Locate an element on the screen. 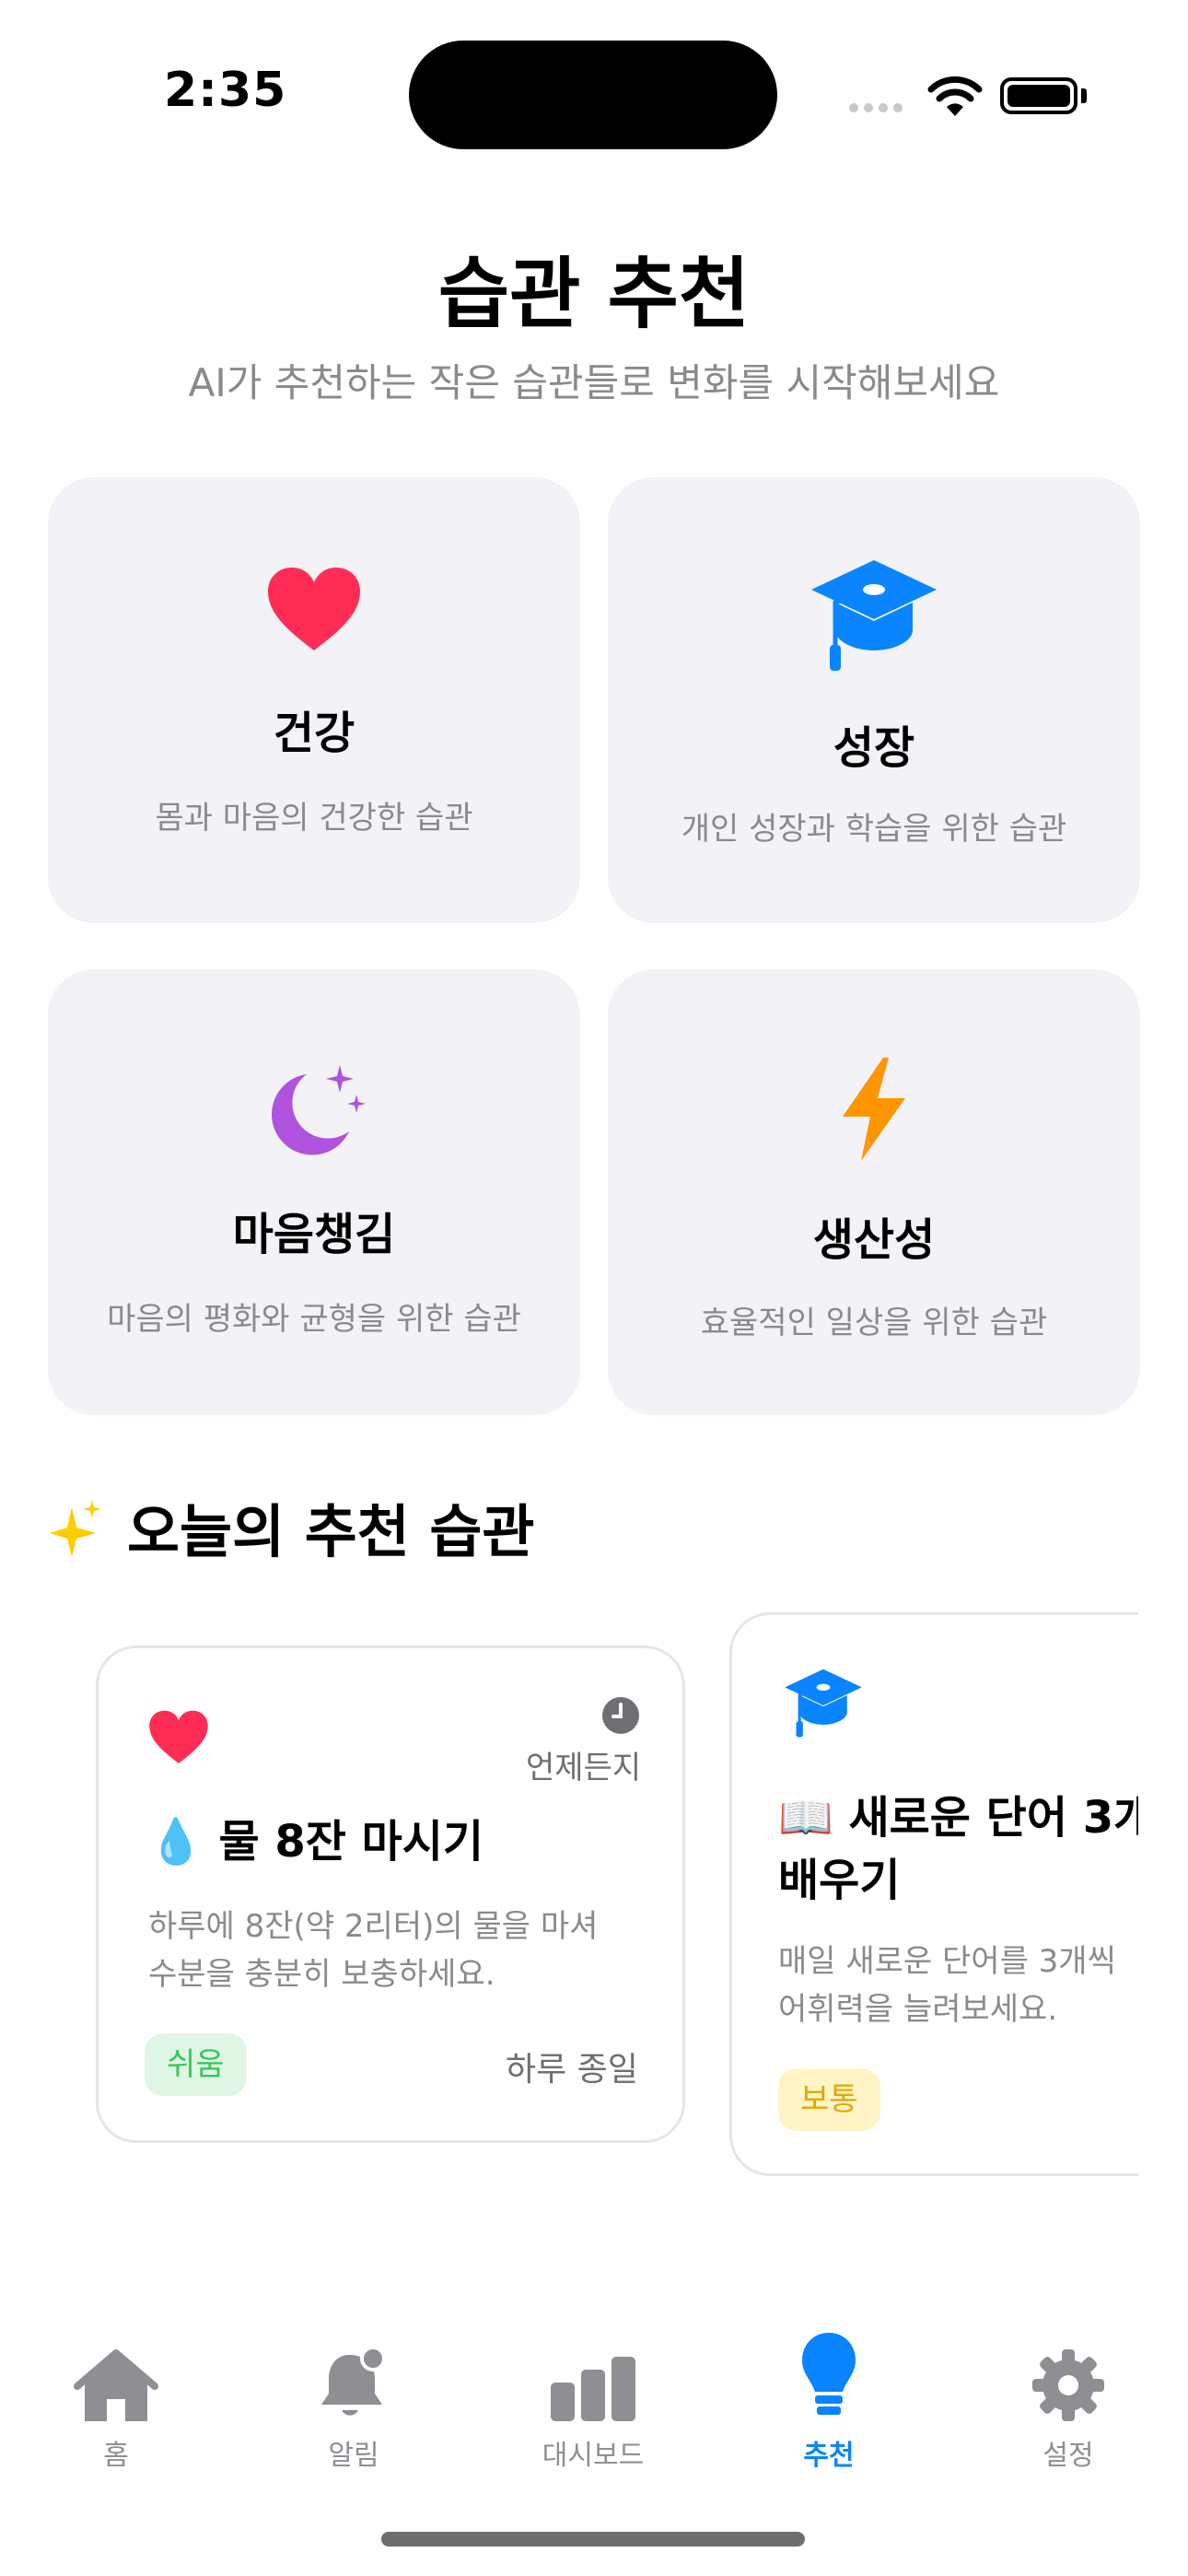  sparkles-icon is located at coordinates (76, 1528).